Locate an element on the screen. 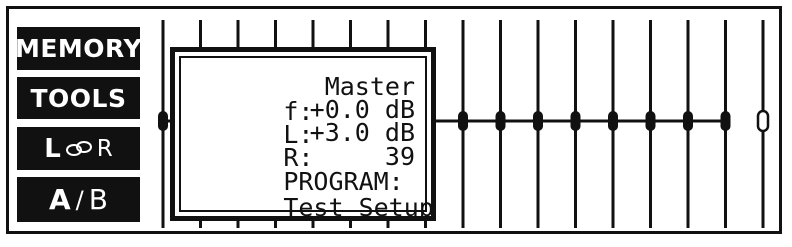  memory-button-label: MEMORY is located at coordinates (78, 48).